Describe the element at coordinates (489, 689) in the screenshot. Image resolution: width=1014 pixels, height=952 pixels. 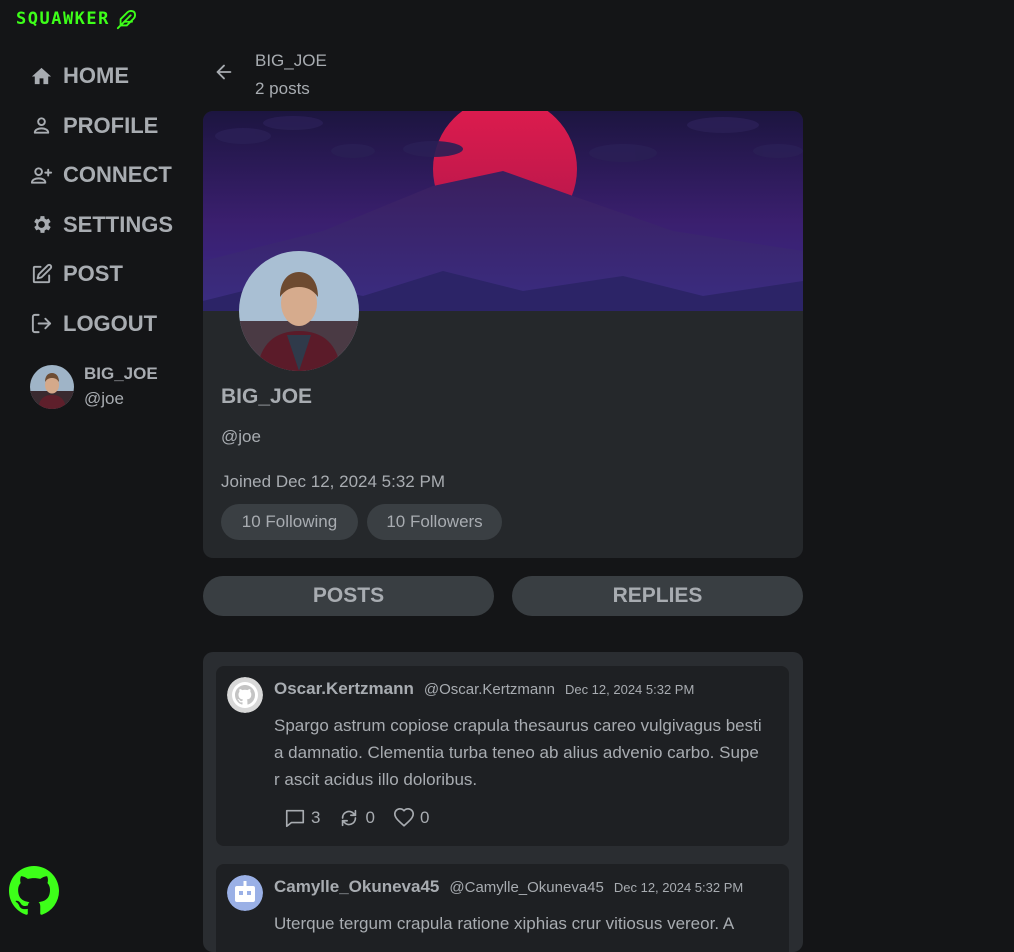
I see `post-handle: @Oscar.Kertzmann` at that location.